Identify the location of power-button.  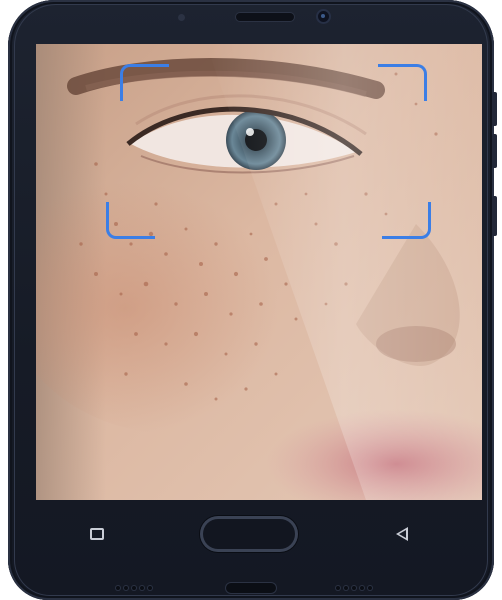
(494, 216).